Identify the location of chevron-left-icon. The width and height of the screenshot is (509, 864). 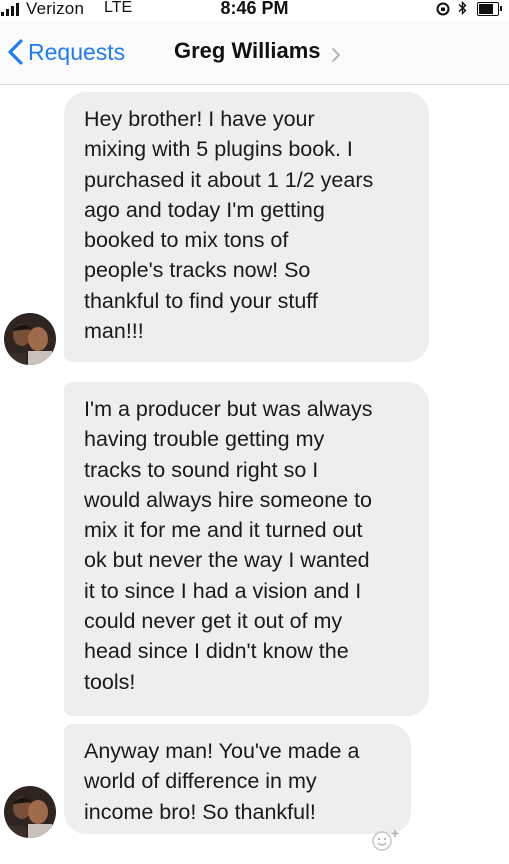
(16, 52).